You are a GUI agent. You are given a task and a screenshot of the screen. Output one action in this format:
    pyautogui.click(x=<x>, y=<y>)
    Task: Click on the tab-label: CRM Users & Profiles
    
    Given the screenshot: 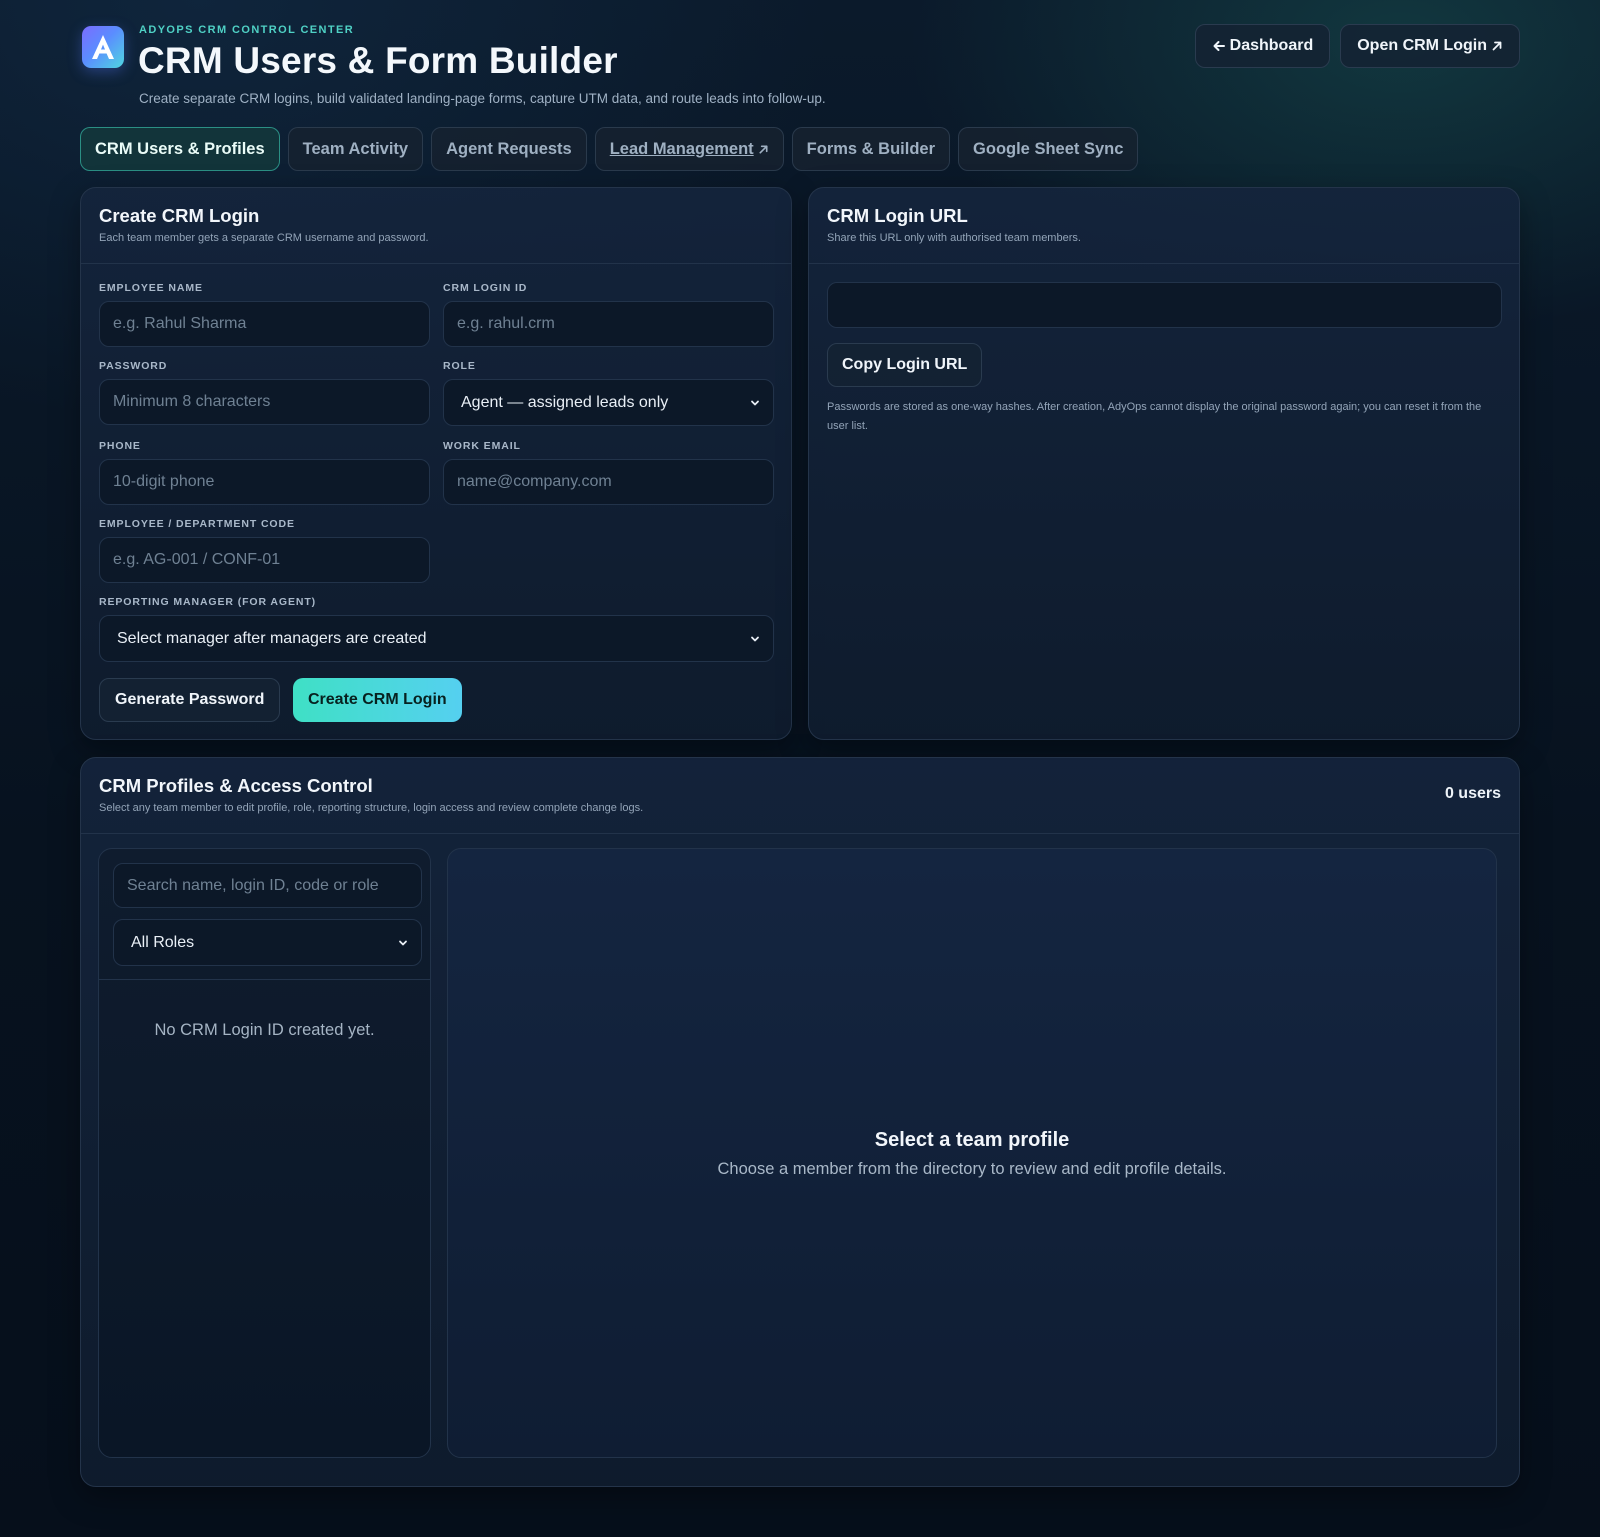 What is the action you would take?
    pyautogui.click(x=180, y=148)
    